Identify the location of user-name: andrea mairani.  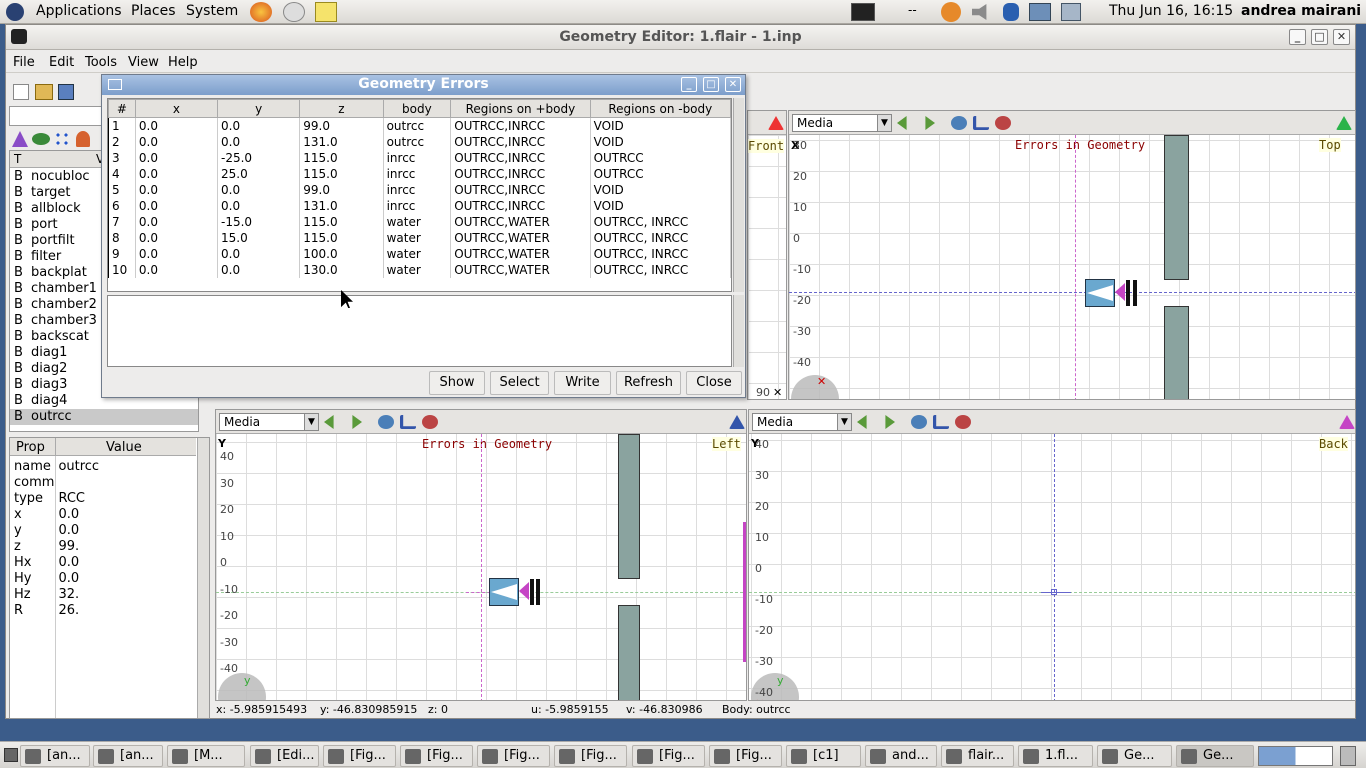
(1301, 11).